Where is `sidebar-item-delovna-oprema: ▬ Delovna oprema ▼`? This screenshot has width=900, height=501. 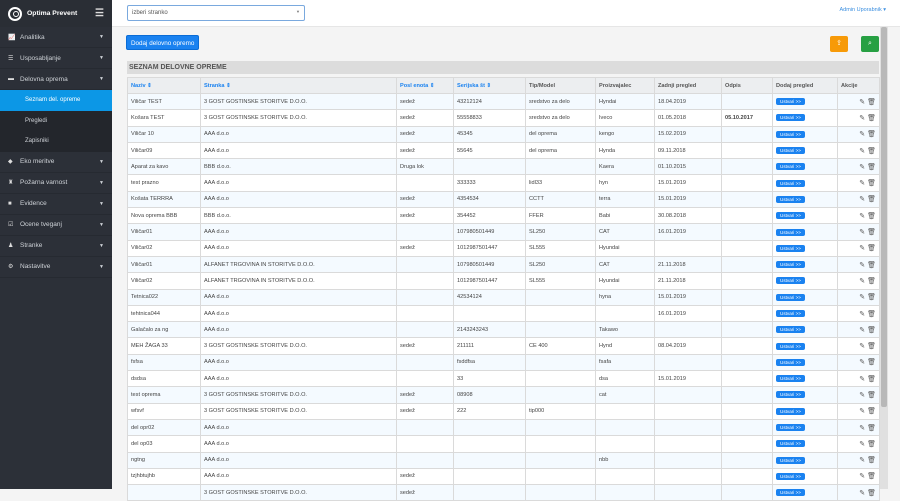 sidebar-item-delovna-oprema: ▬ Delovna oprema ▼ is located at coordinates (56, 79).